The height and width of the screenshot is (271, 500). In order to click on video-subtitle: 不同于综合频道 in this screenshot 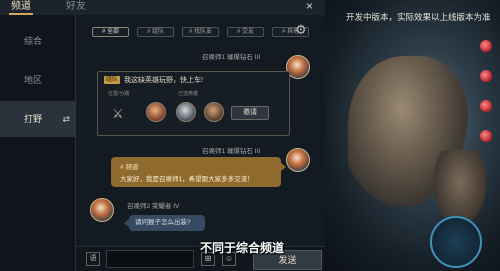, I will do `click(242, 248)`.